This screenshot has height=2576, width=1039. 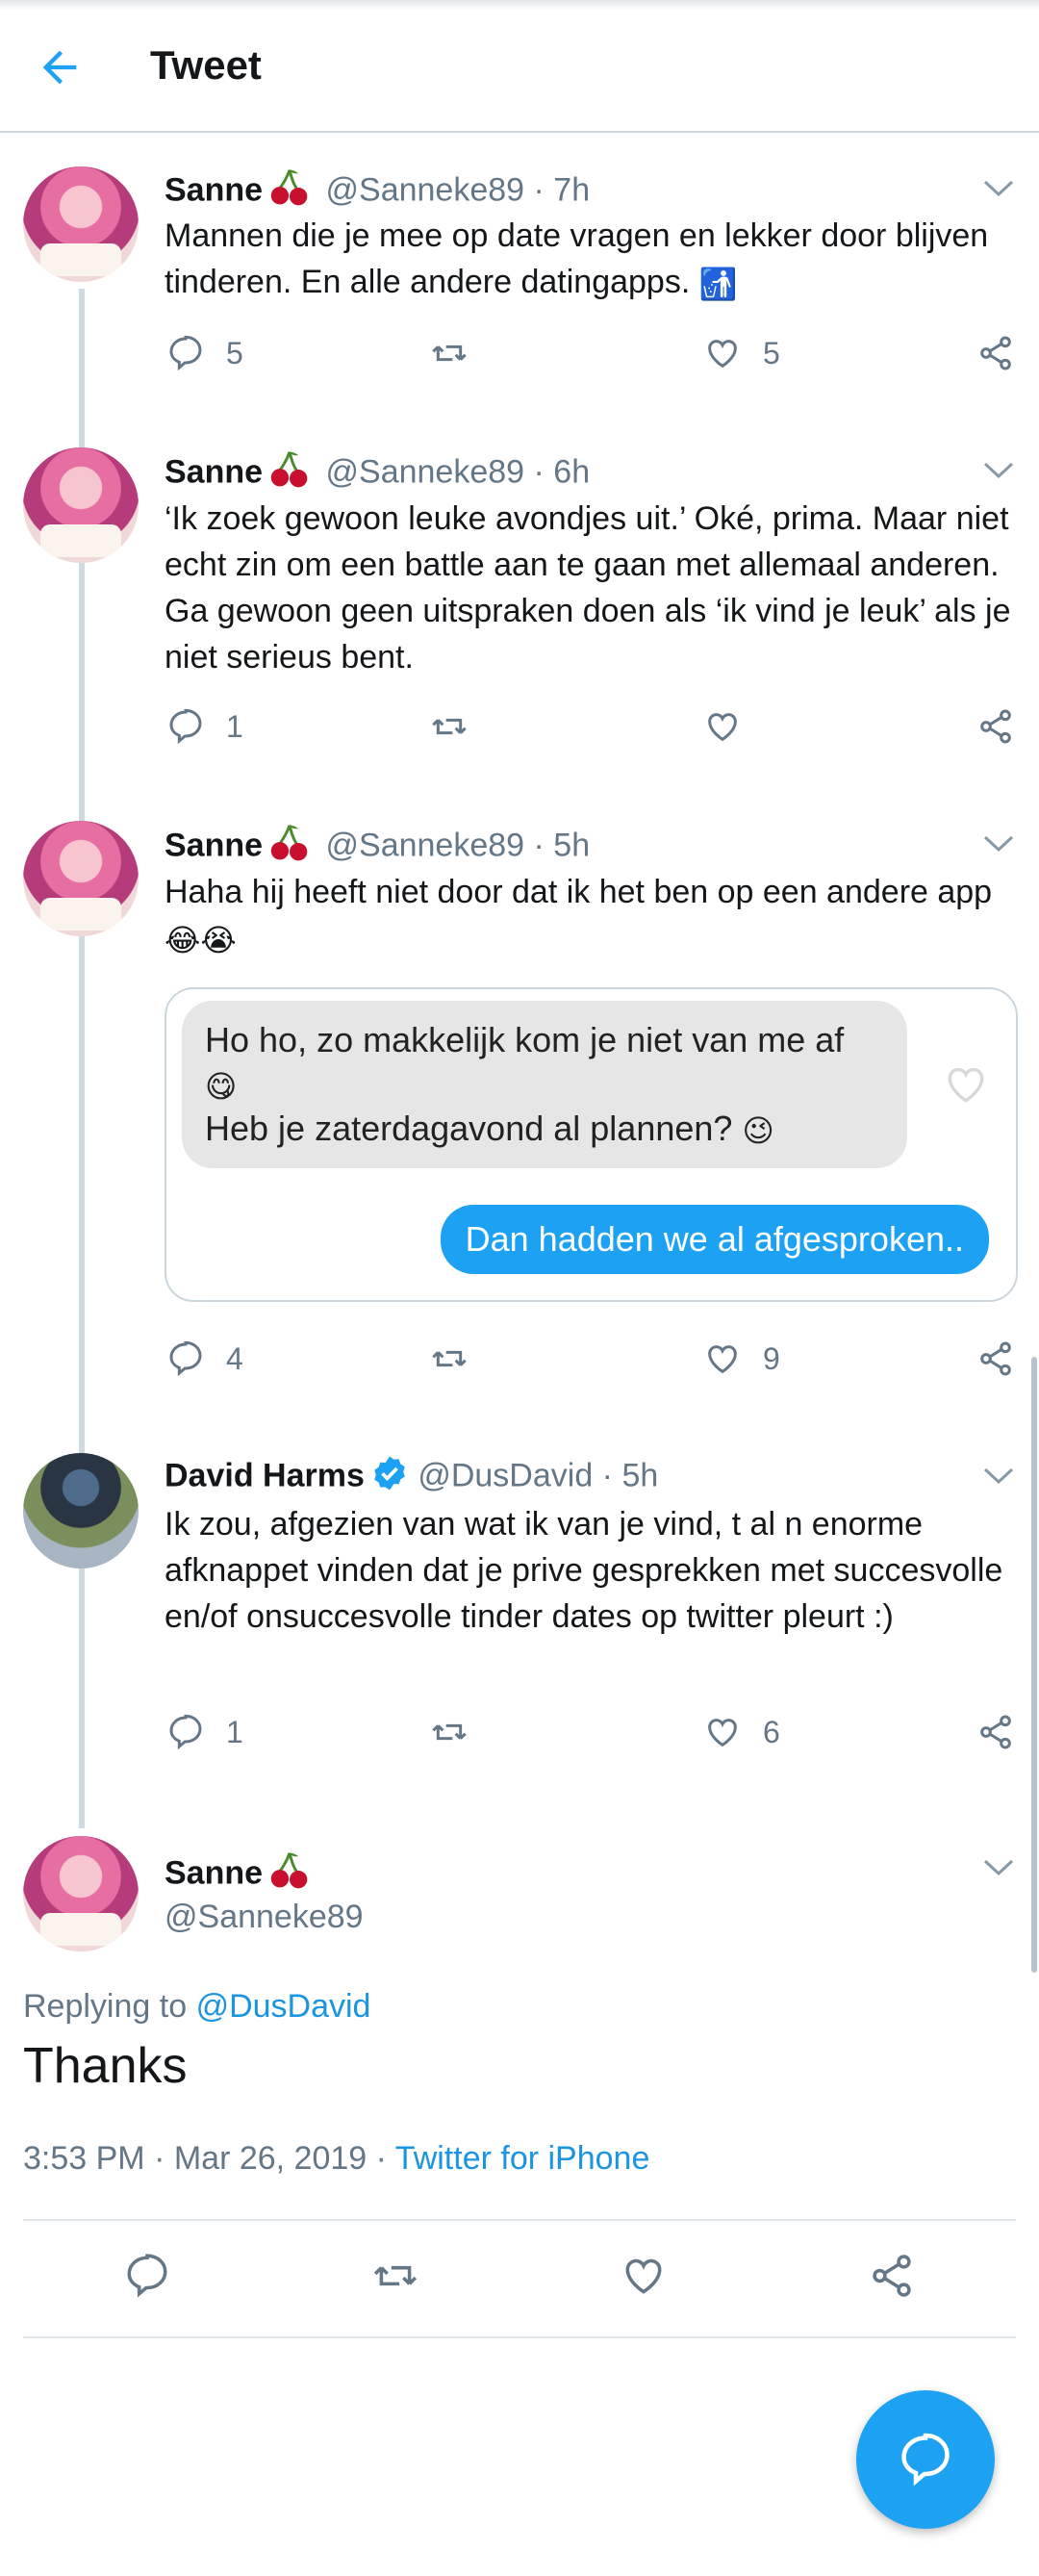 What do you see at coordinates (265, 1475) in the screenshot?
I see `author-name: David Harms` at bounding box center [265, 1475].